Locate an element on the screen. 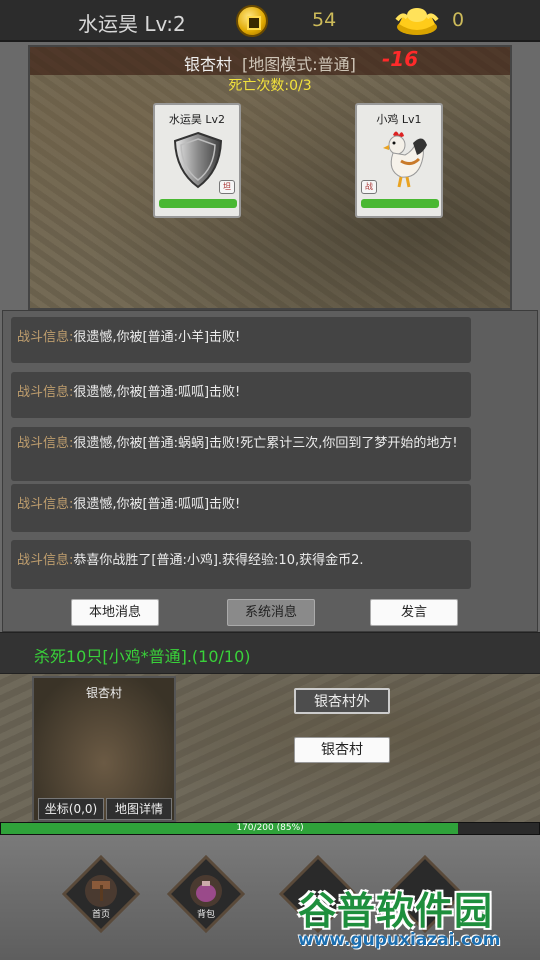  watermark-url: www.gupuxiazai.com is located at coordinates (399, 940).